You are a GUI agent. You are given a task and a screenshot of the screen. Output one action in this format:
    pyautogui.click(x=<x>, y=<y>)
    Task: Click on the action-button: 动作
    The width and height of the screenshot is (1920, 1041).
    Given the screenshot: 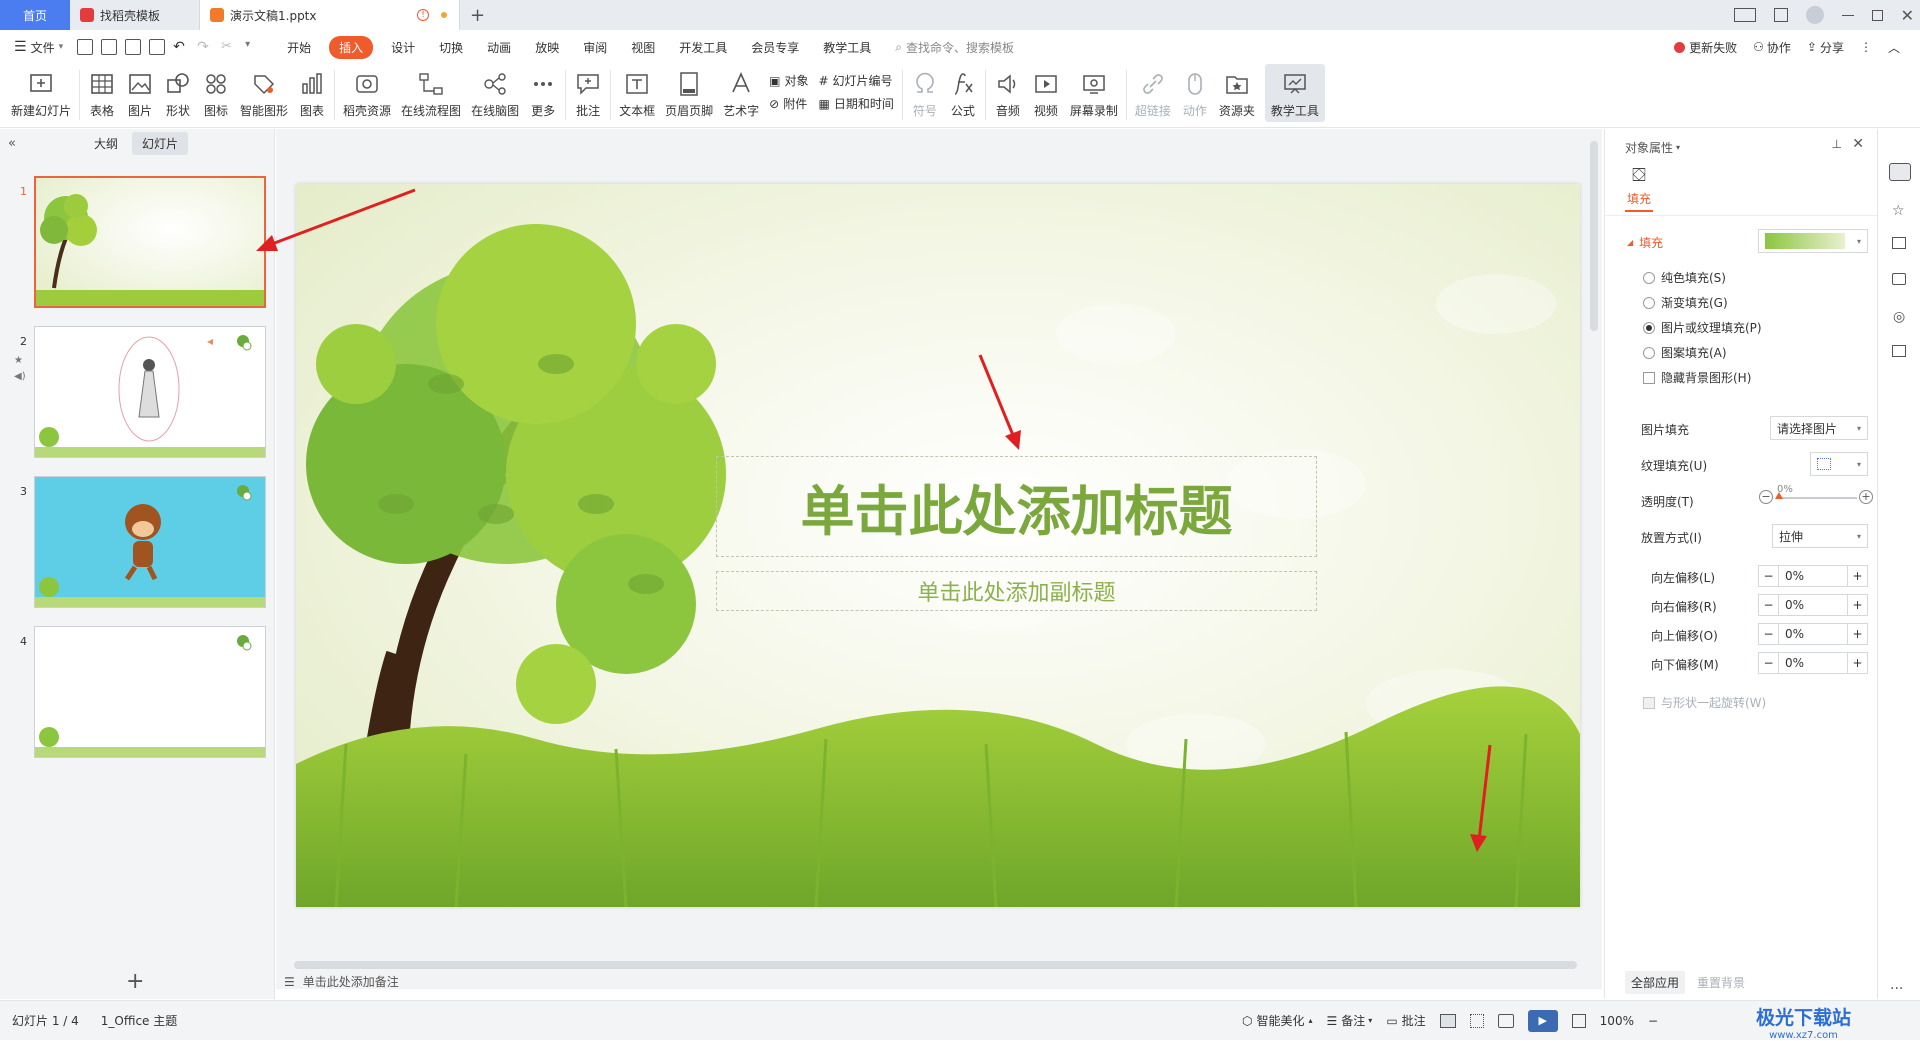 What is the action you would take?
    pyautogui.click(x=1195, y=93)
    